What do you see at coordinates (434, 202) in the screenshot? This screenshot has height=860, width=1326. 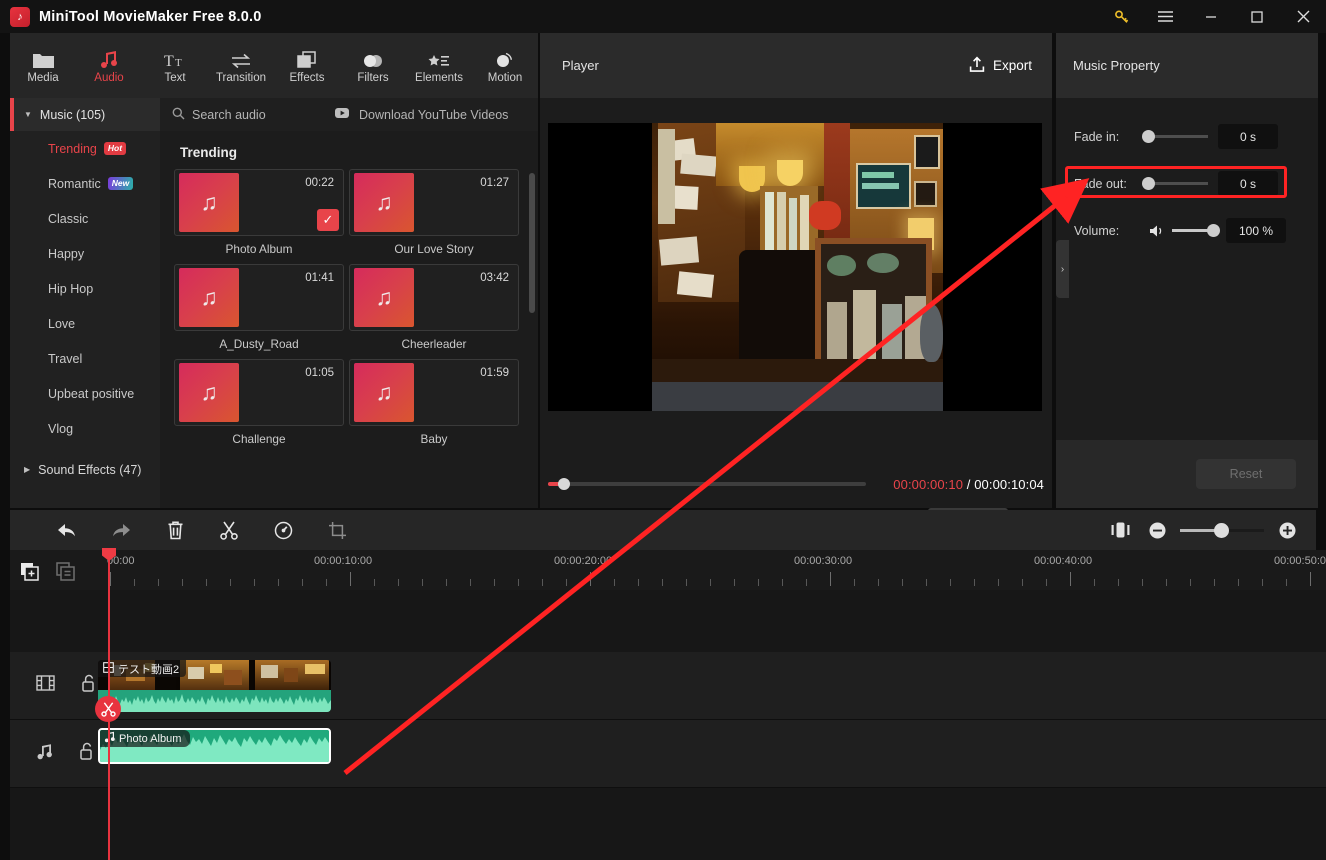 I see `audio-thumb: ♫ 01:27` at bounding box center [434, 202].